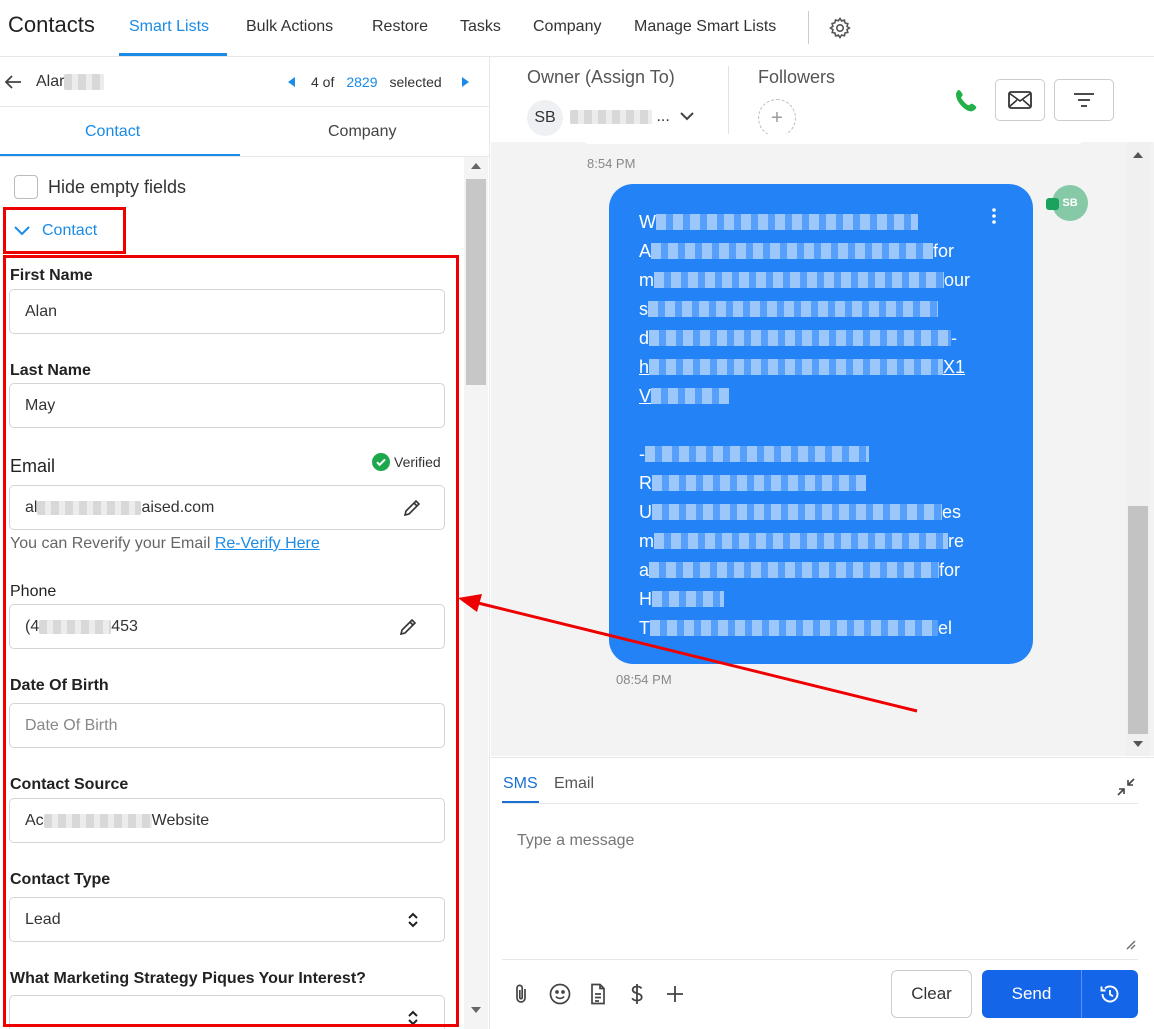 The image size is (1154, 1029). What do you see at coordinates (788, 309) in the screenshot?
I see `message-line: s` at bounding box center [788, 309].